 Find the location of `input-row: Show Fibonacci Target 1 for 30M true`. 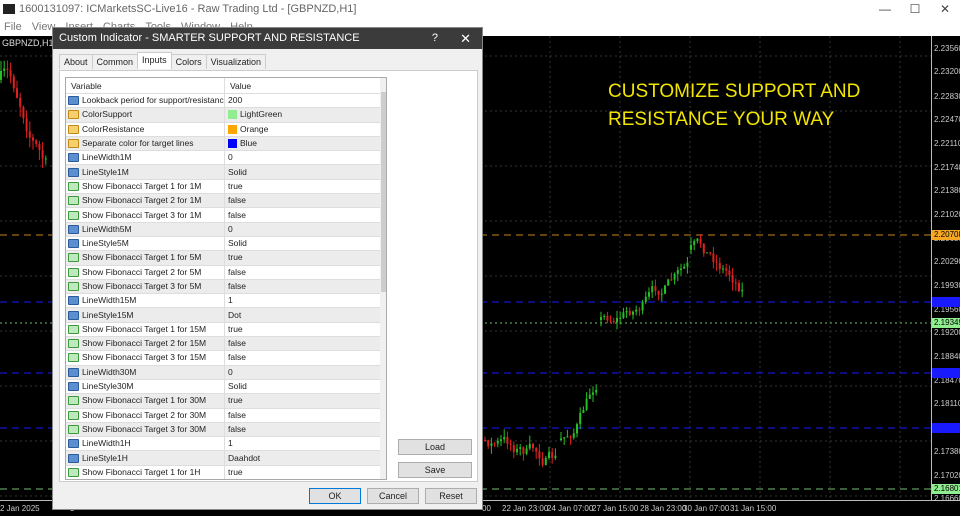

input-row: Show Fibonacci Target 1 for 30M true is located at coordinates (226, 401).